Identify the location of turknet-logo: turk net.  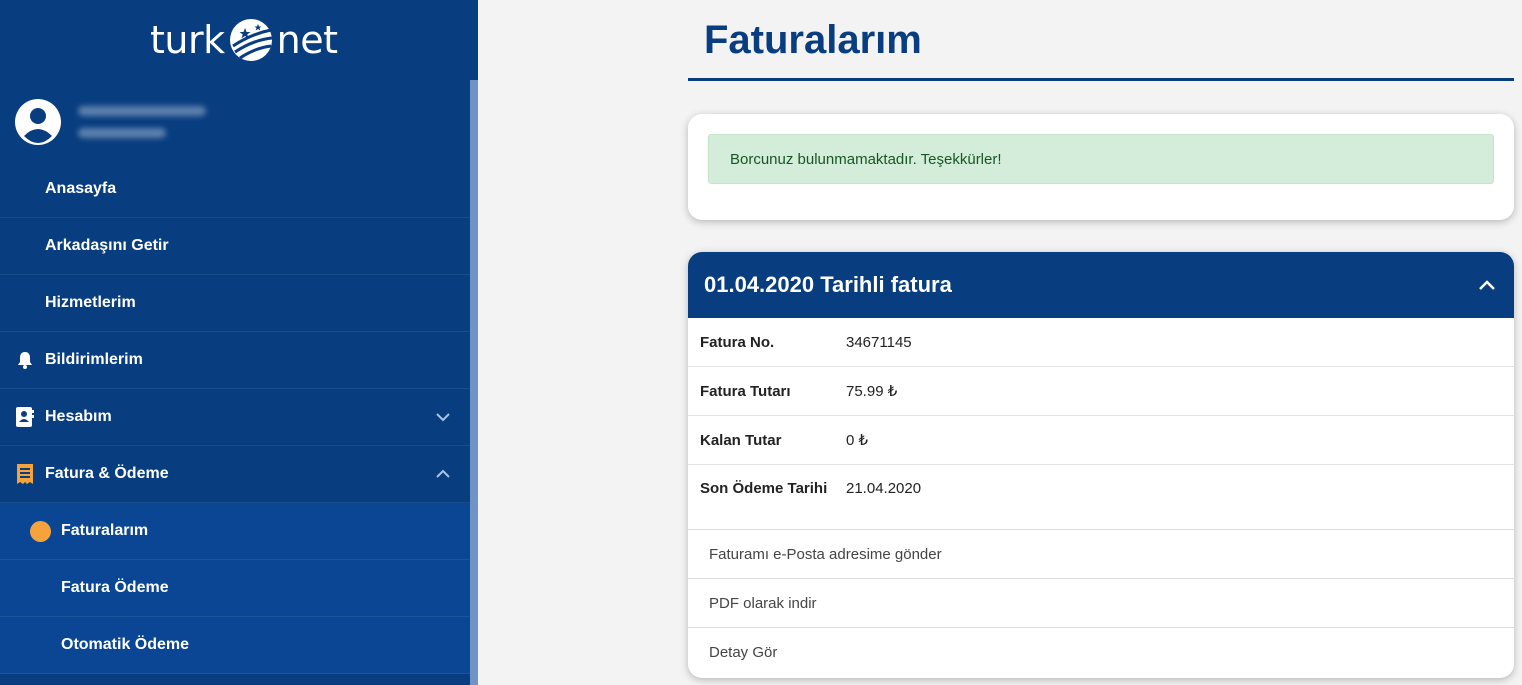
(244, 40).